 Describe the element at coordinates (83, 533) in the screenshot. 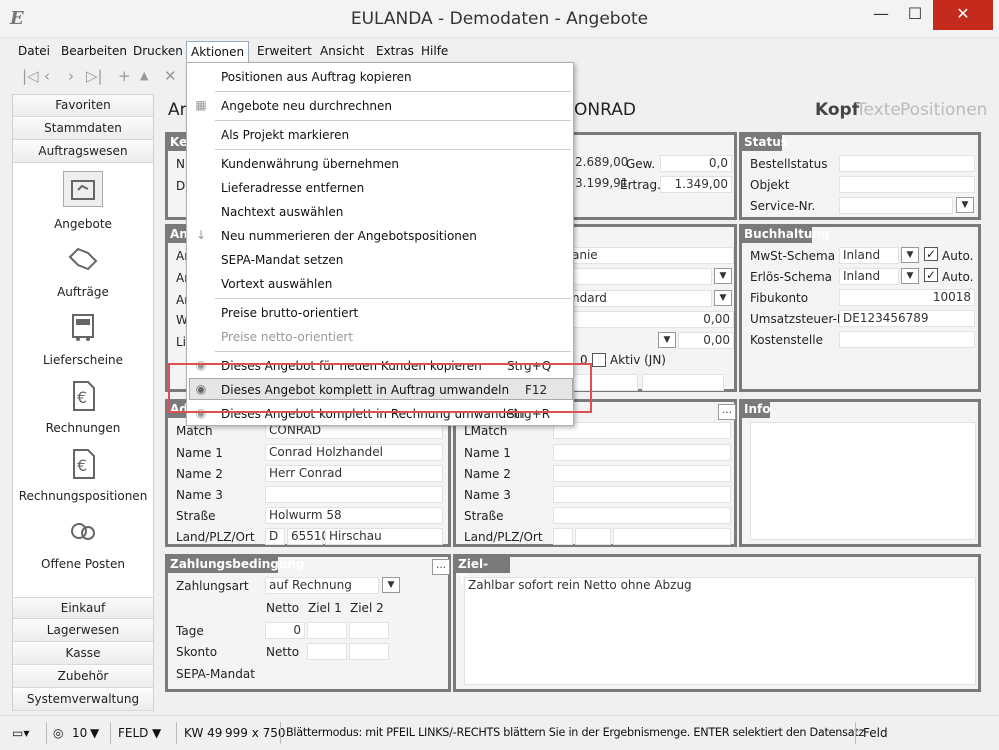

I see `offene-posten-icon` at that location.